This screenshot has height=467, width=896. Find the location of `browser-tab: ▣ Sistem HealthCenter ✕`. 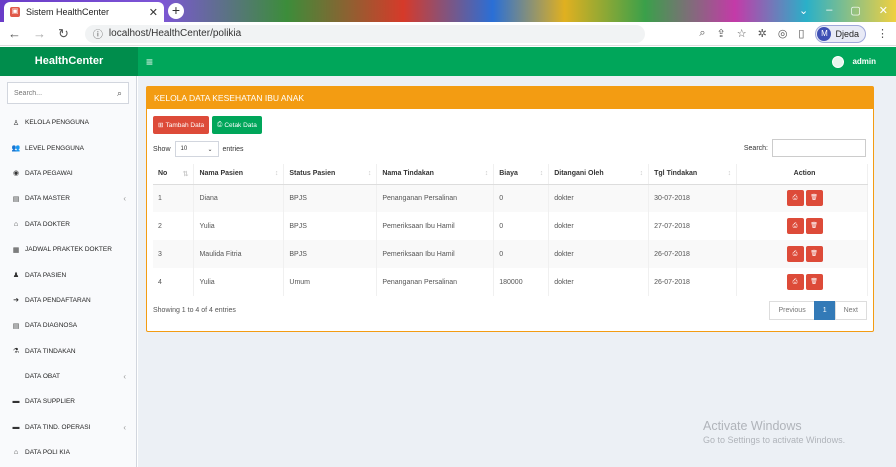

browser-tab: ▣ Sistem HealthCenter ✕ is located at coordinates (84, 12).